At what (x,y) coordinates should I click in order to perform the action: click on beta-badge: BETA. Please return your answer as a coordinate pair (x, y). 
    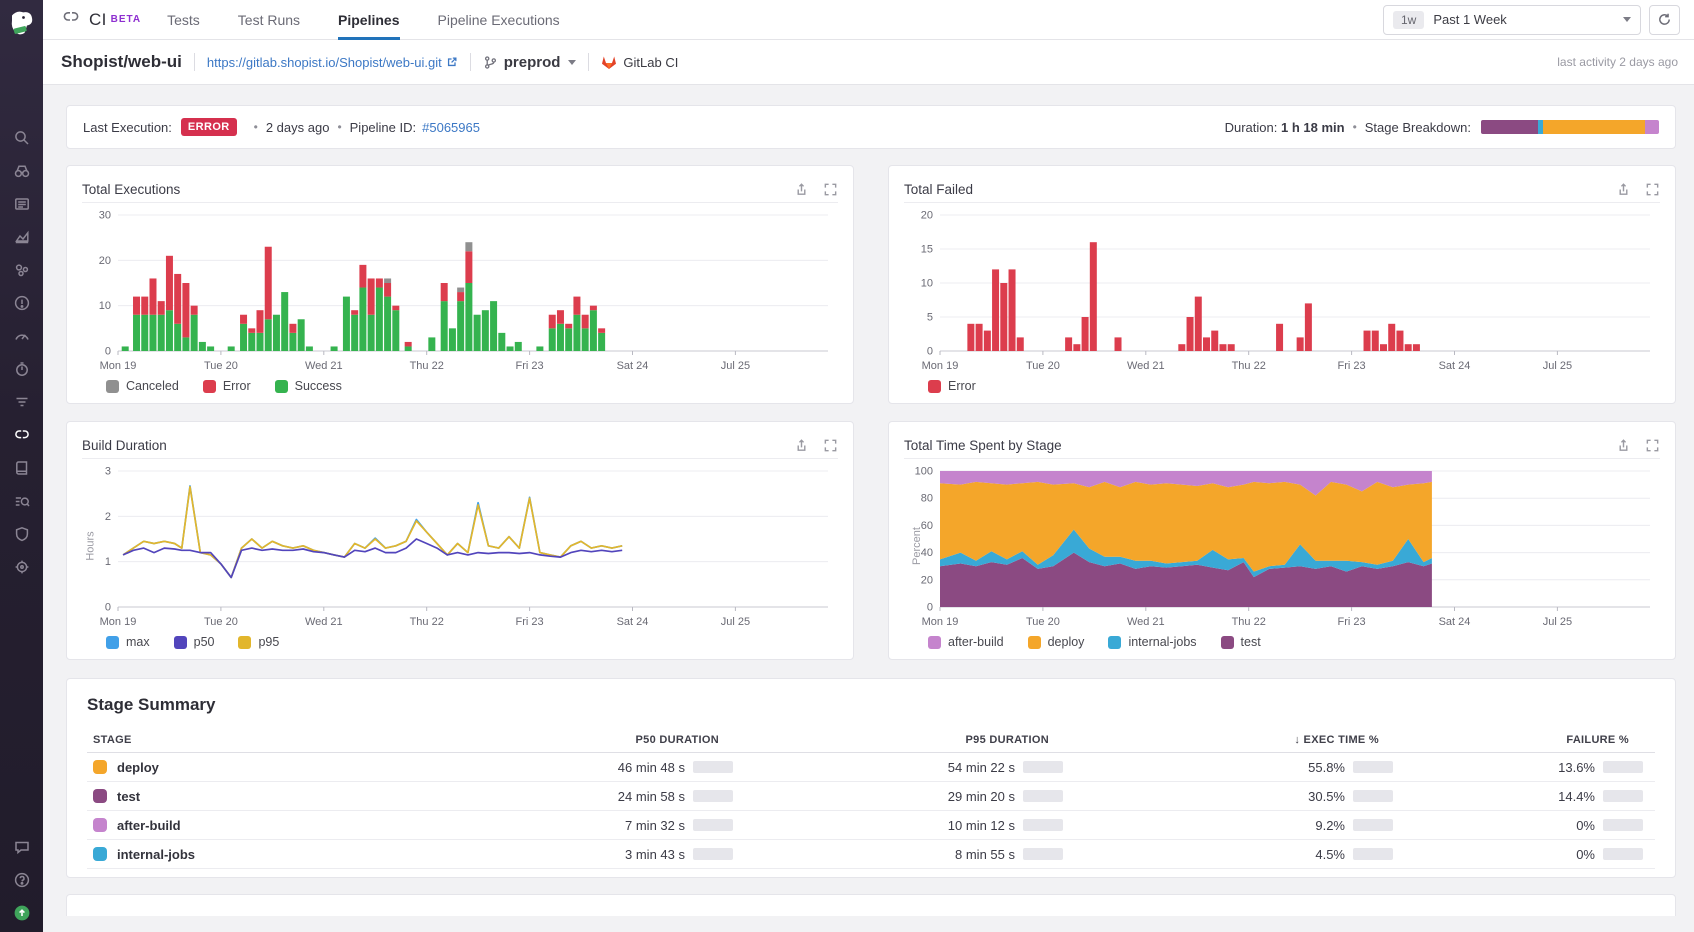
    Looking at the image, I should click on (126, 19).